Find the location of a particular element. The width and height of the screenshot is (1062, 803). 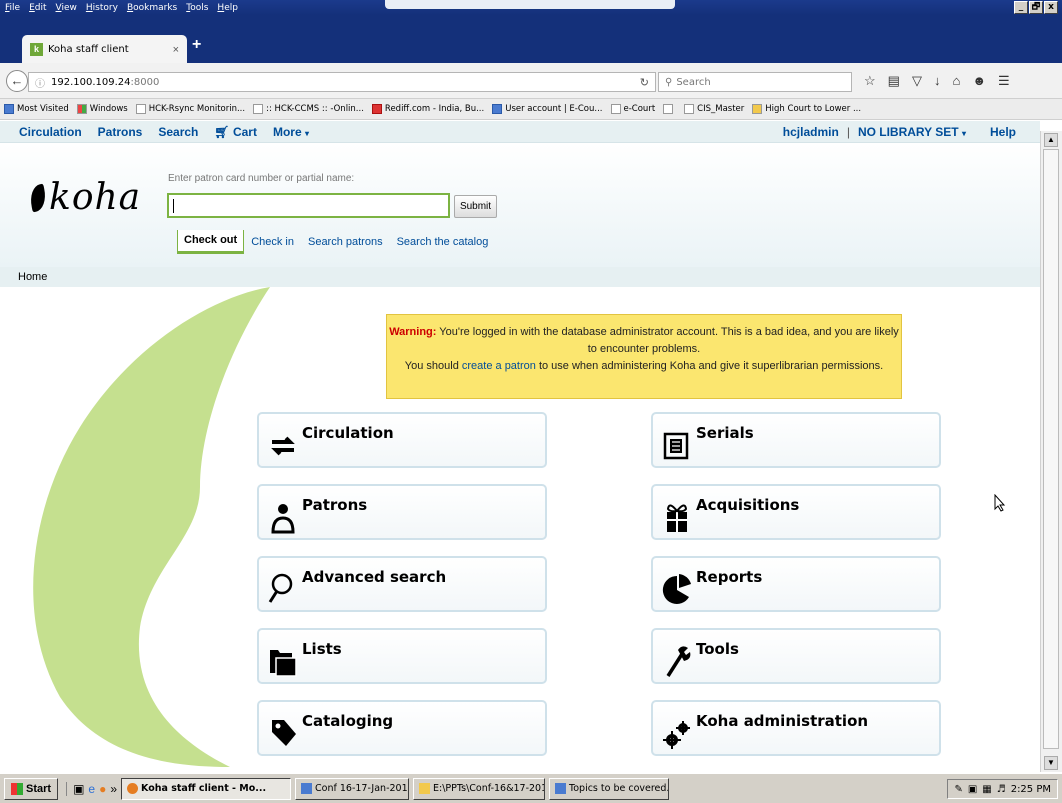

bookmark-item: e-Court is located at coordinates (632, 109).